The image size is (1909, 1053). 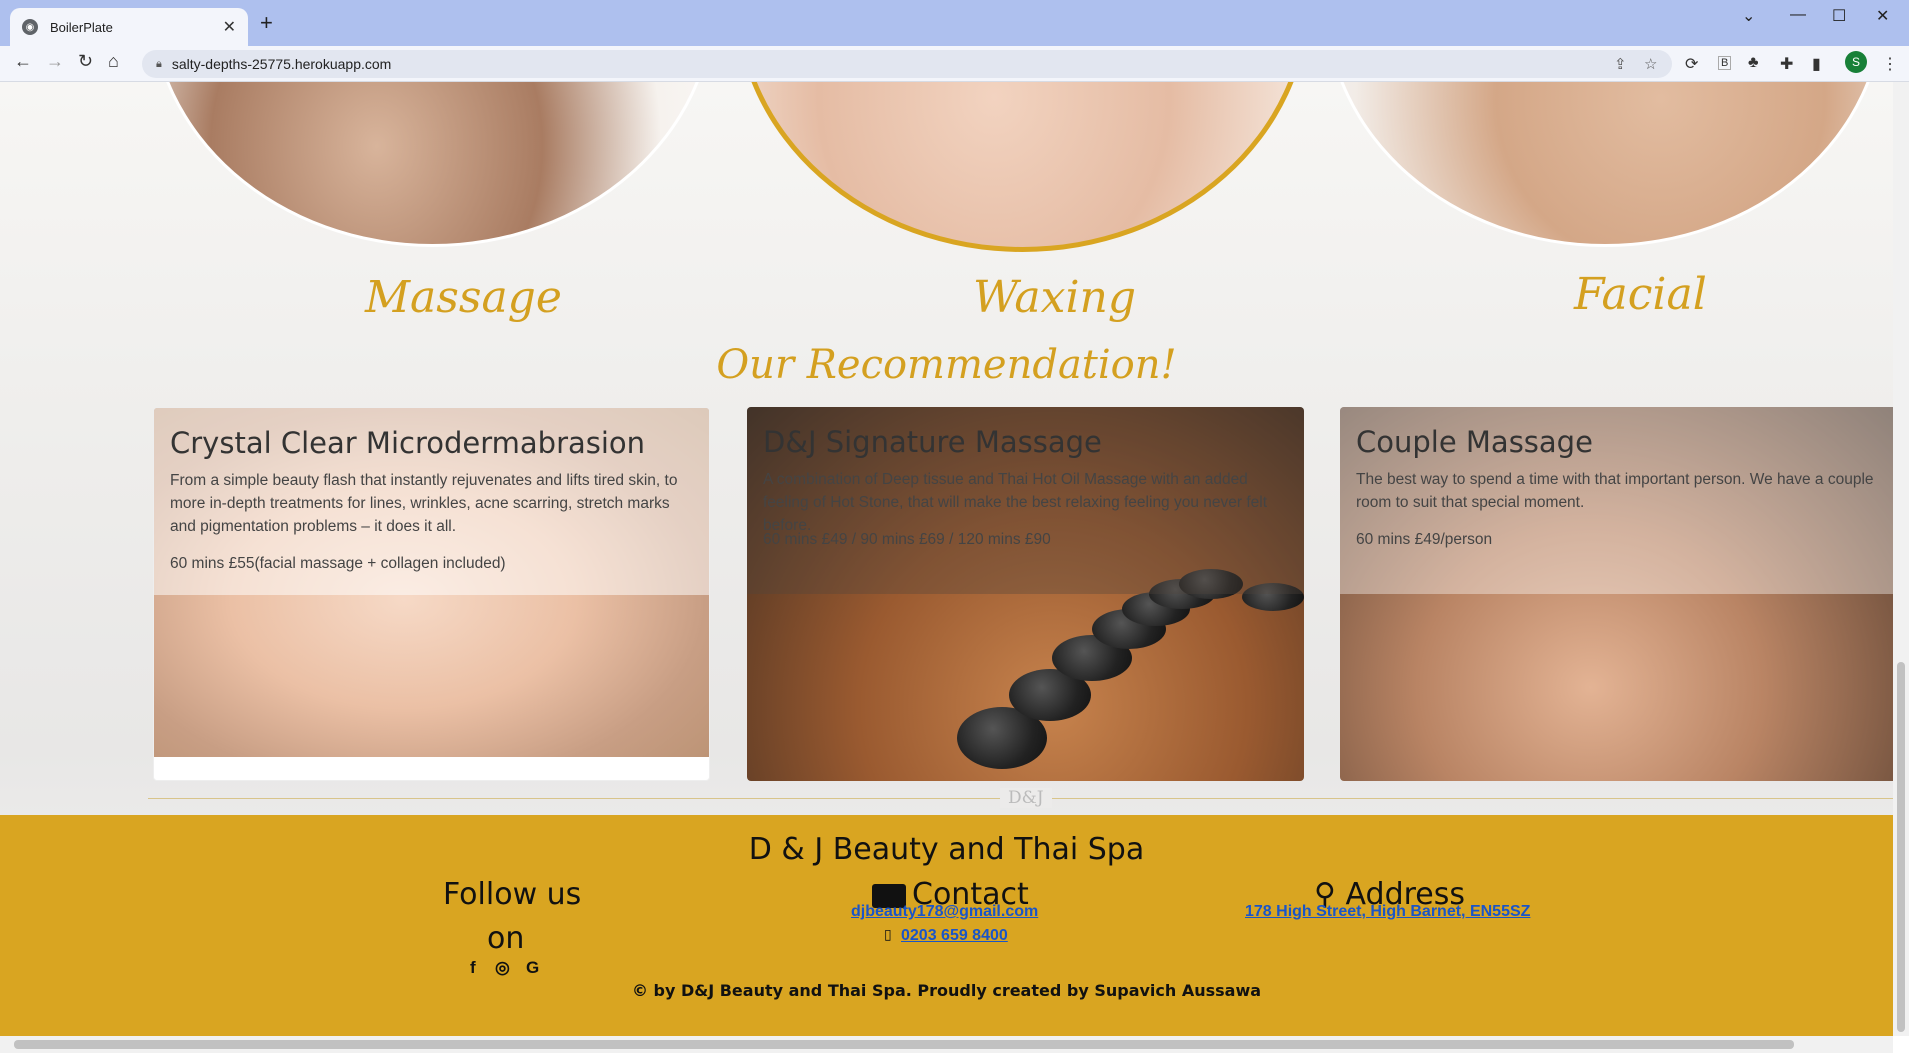 What do you see at coordinates (1424, 539) in the screenshot?
I see `card-price: 60 mins £49/person` at bounding box center [1424, 539].